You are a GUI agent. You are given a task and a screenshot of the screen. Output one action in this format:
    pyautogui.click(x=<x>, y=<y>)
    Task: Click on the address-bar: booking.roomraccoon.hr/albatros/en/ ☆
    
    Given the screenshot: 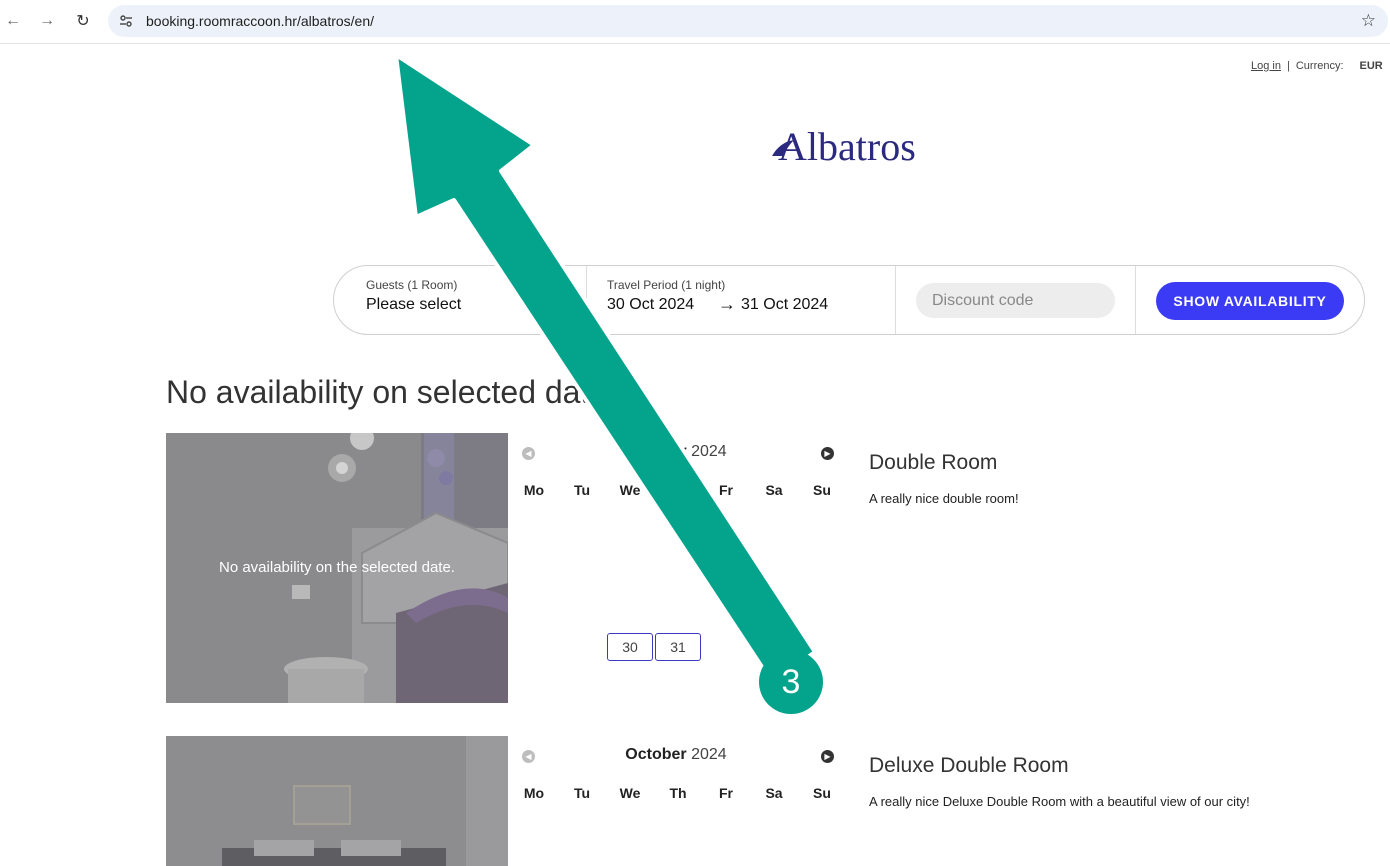 What is the action you would take?
    pyautogui.click(x=748, y=21)
    